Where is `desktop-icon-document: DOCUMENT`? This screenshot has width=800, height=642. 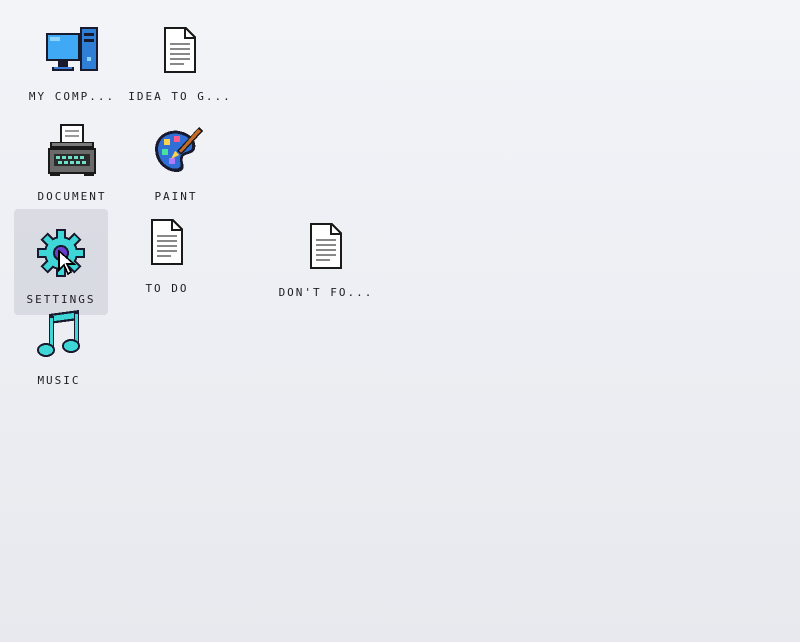 desktop-icon-document: DOCUMENT is located at coordinates (72, 160).